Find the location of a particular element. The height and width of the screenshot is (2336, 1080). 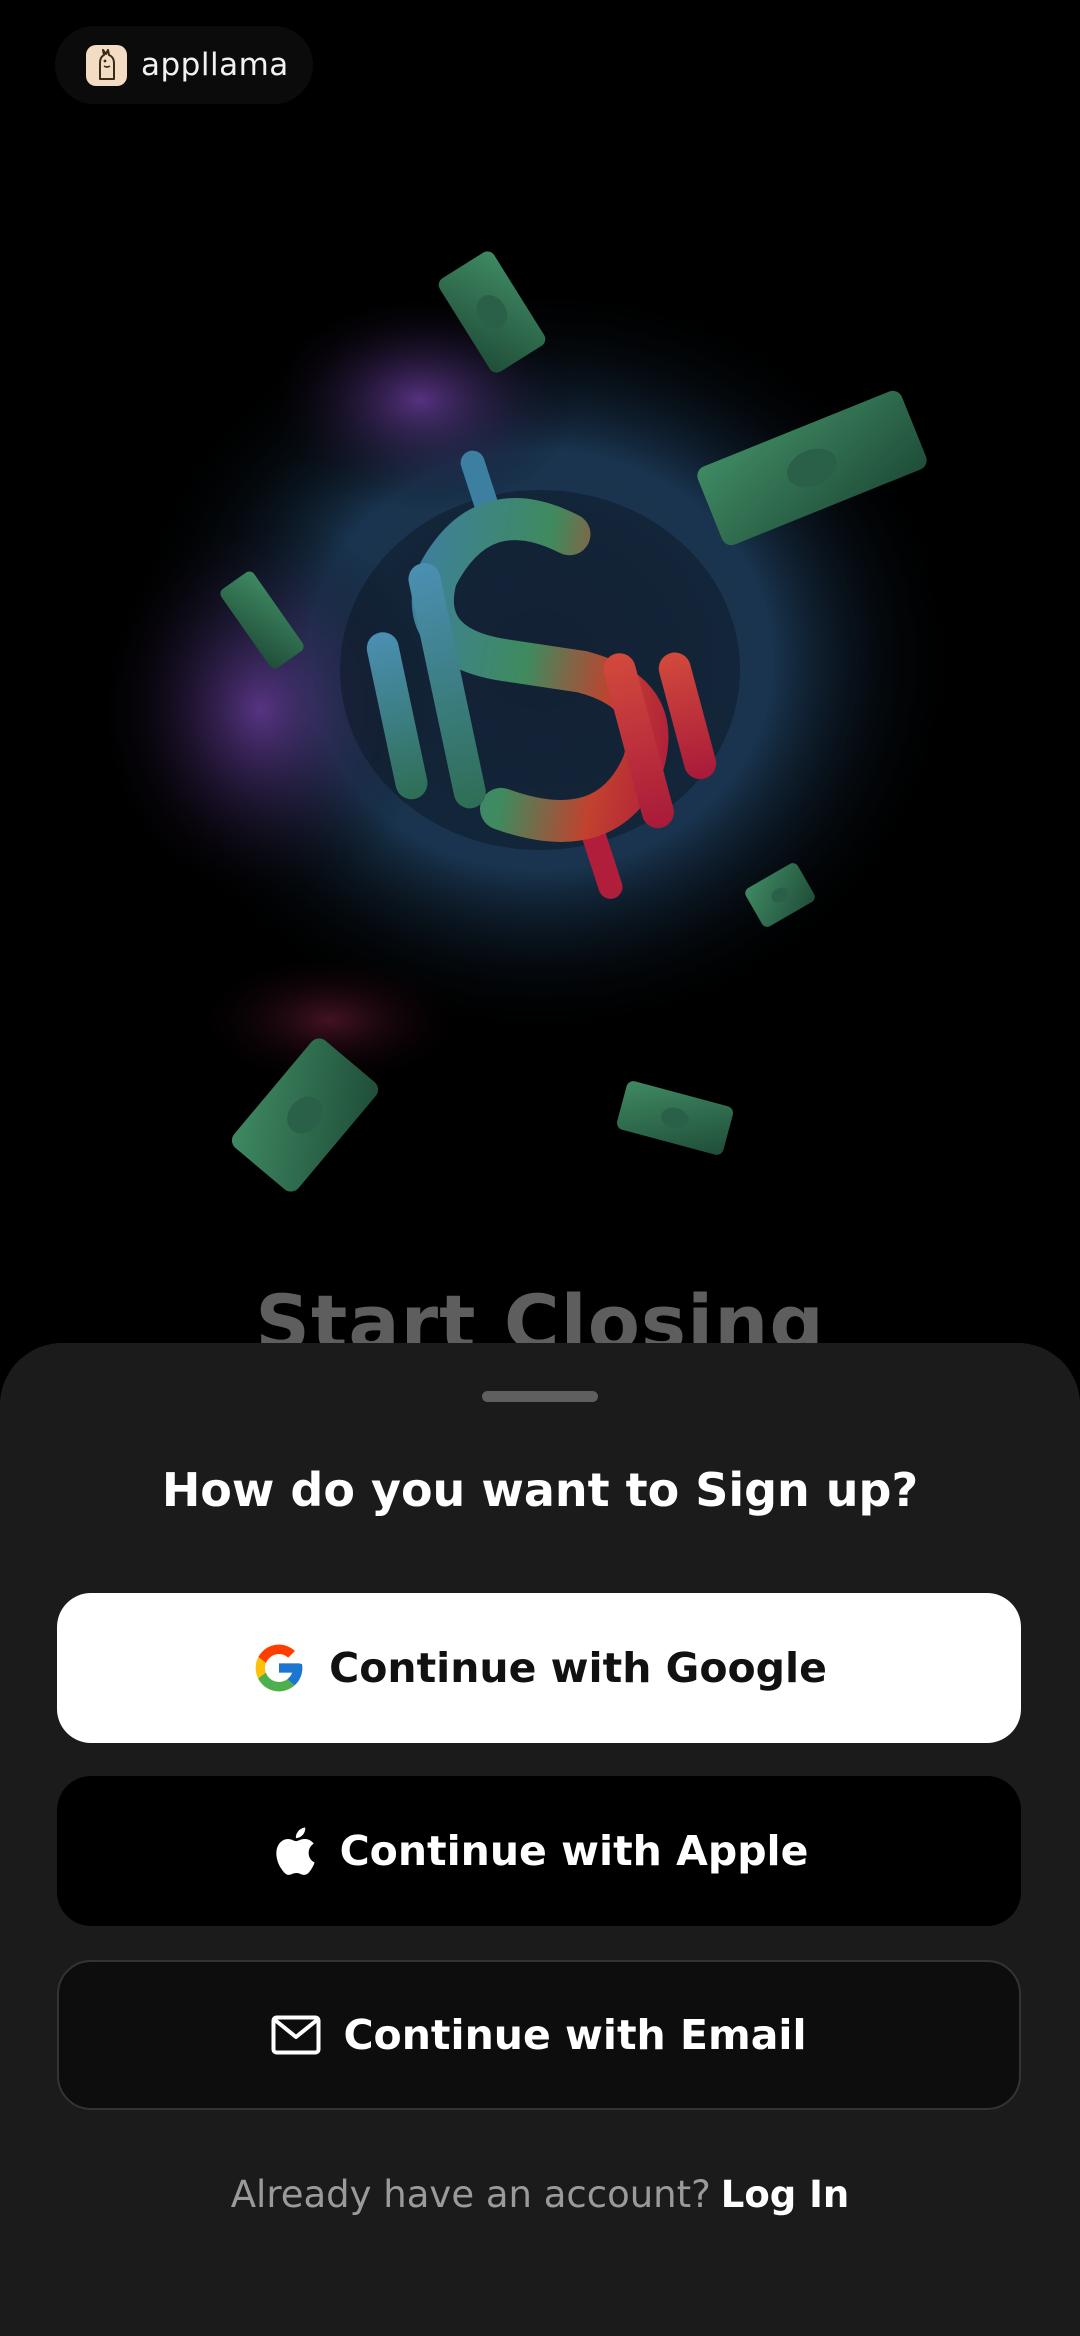

app-logo-badge: appllama is located at coordinates (184, 65).